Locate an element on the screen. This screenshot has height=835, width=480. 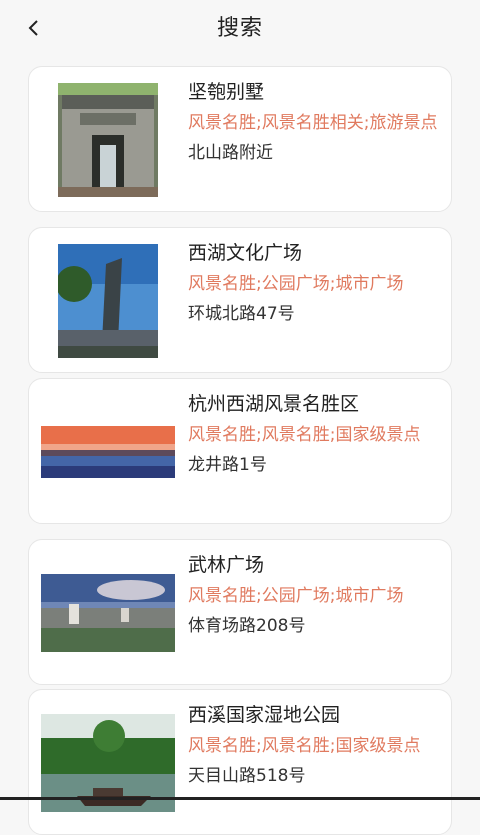
header: 搜索 is located at coordinates (240, 28).